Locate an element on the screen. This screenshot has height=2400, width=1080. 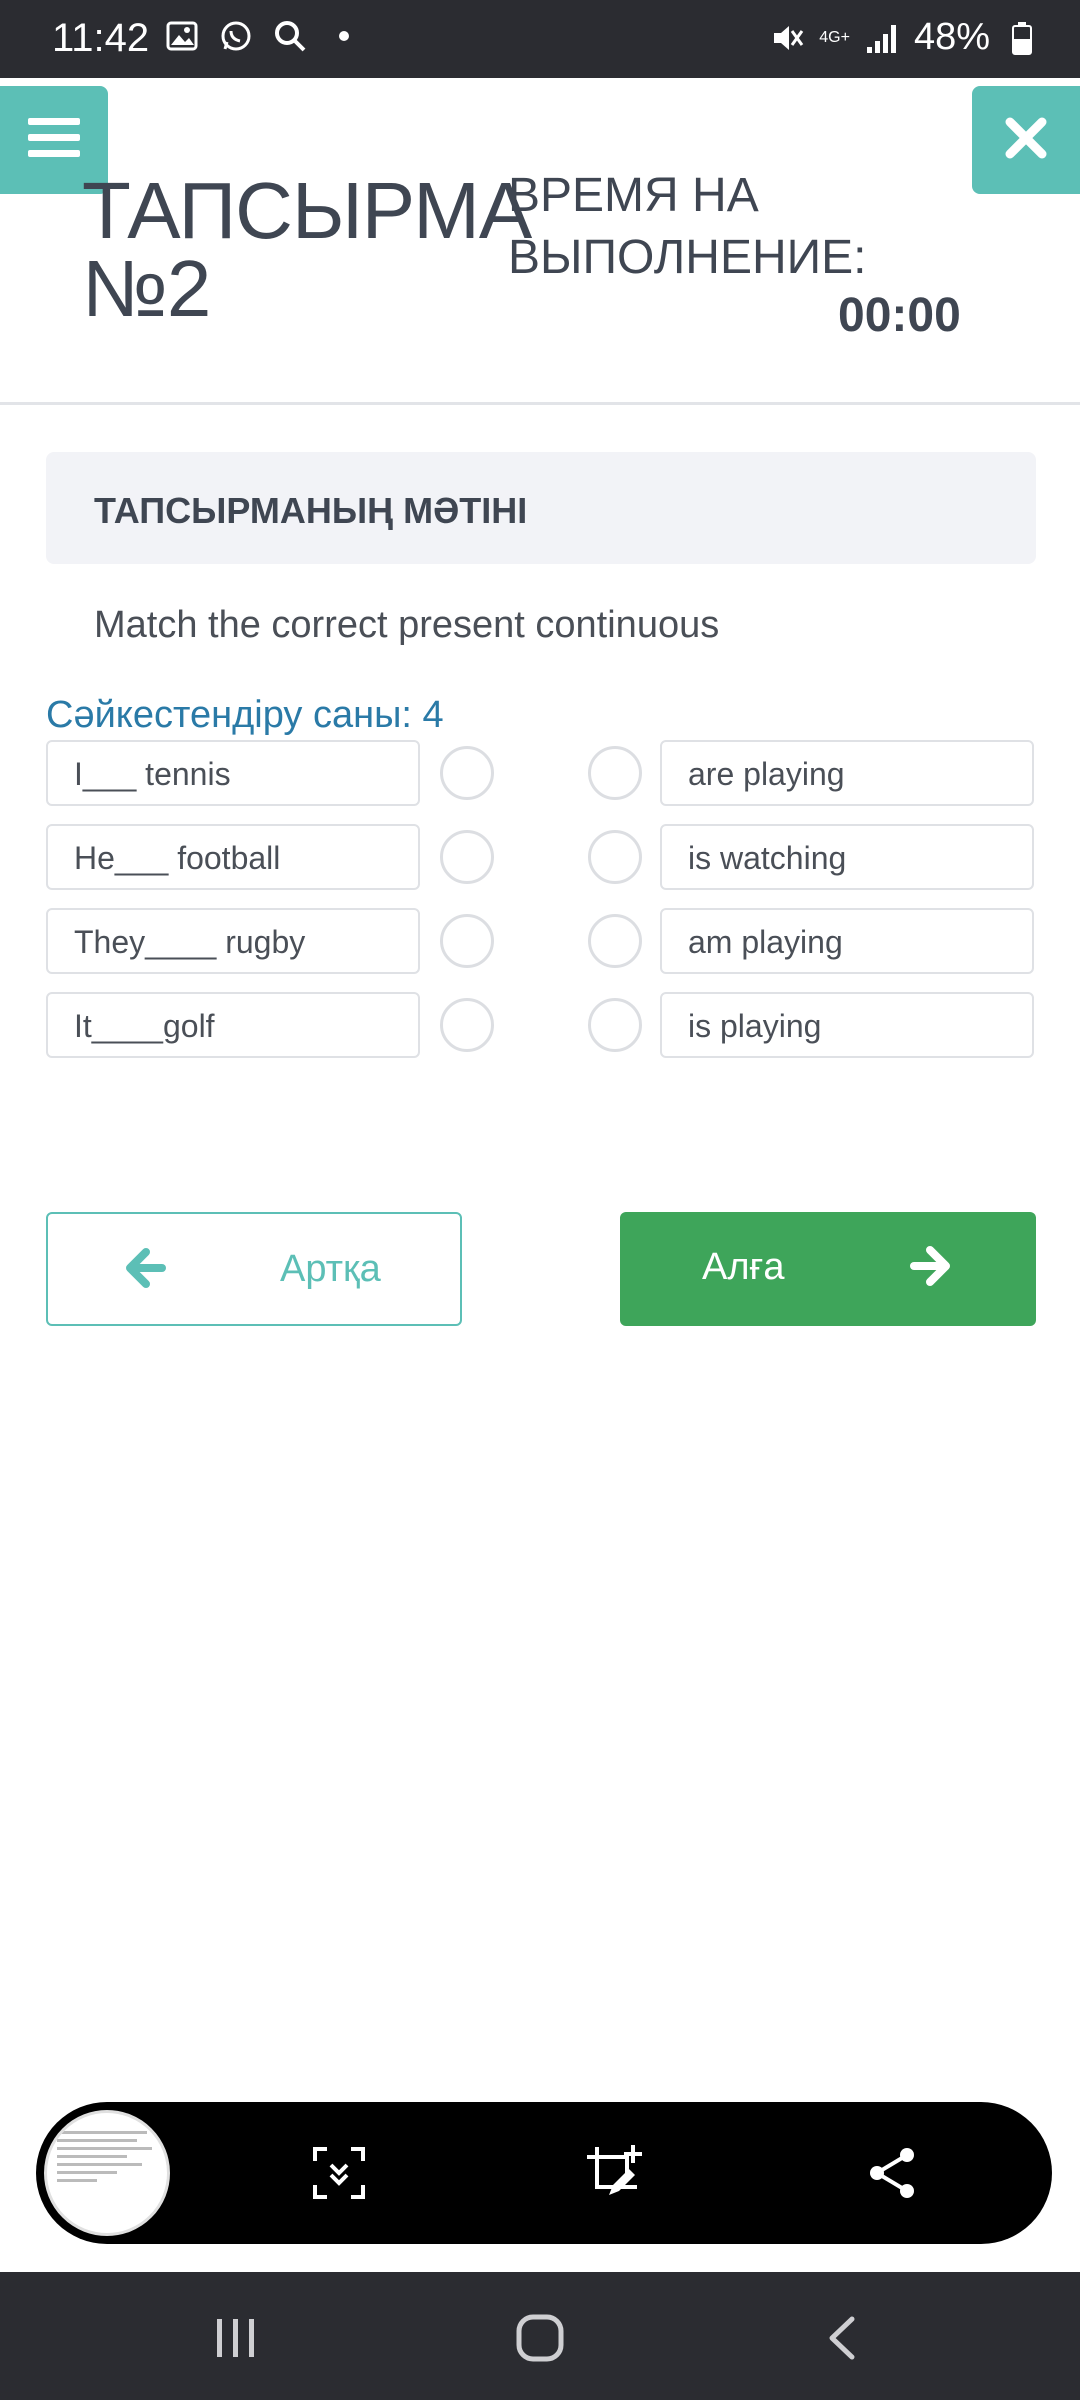
right-item: are playing is located at coordinates (847, 773).